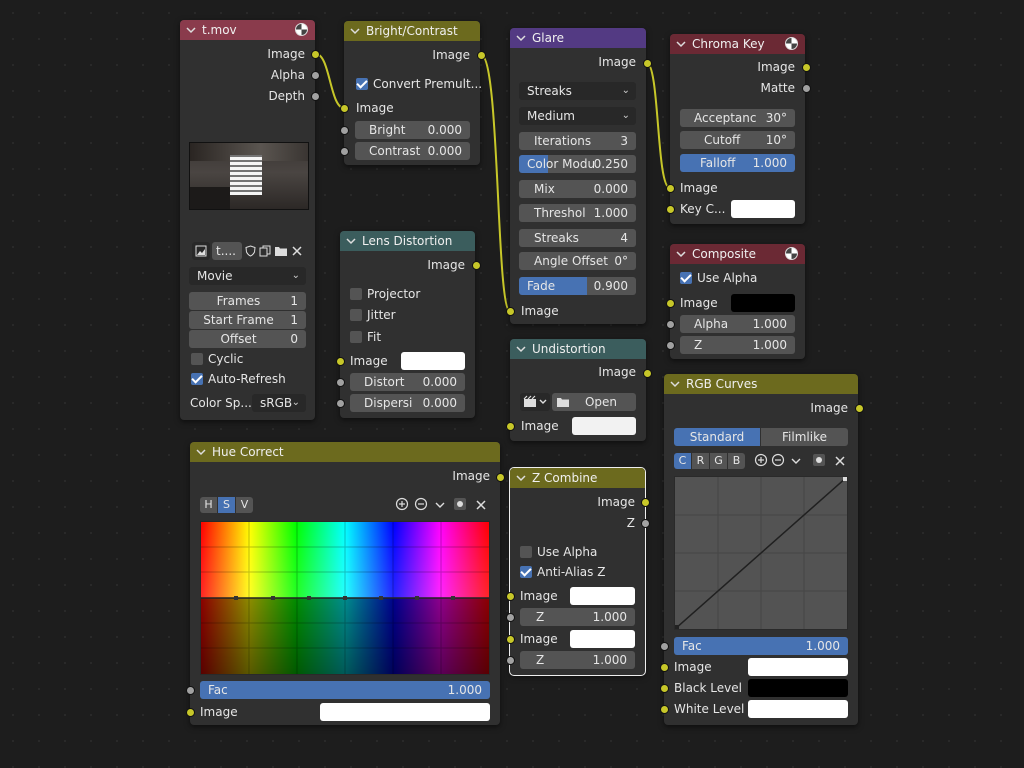 This screenshot has height=768, width=1024. What do you see at coordinates (577, 617) in the screenshot?
I see `z-1-field: Z 1.000` at bounding box center [577, 617].